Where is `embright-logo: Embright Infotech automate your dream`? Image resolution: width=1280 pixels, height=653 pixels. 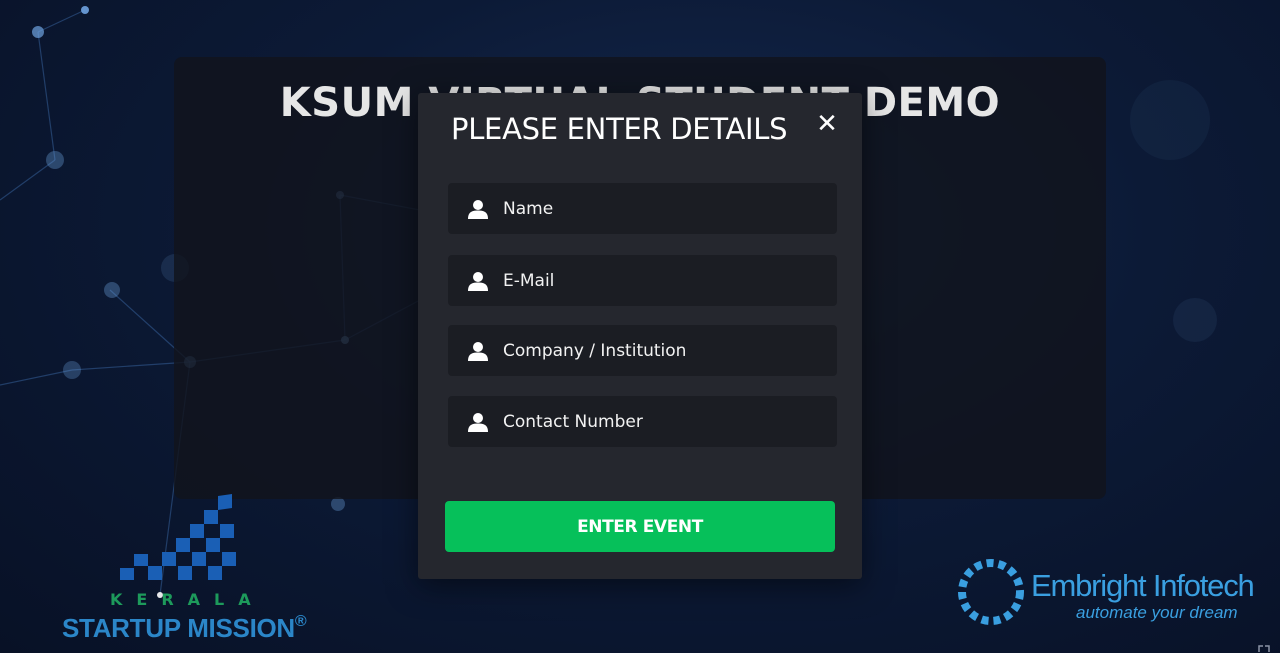 embright-logo: Embright Infotech automate your dream is located at coordinates (1110, 596).